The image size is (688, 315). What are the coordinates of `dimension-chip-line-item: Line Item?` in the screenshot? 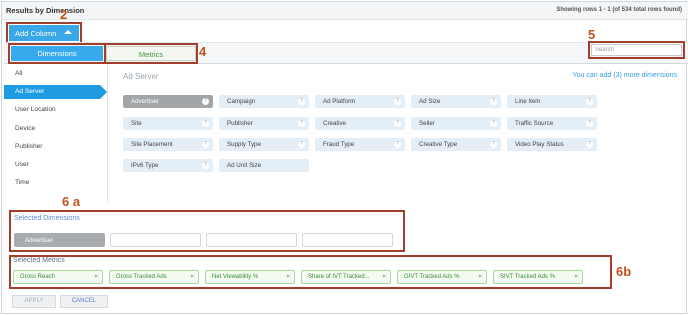 It's located at (552, 101).